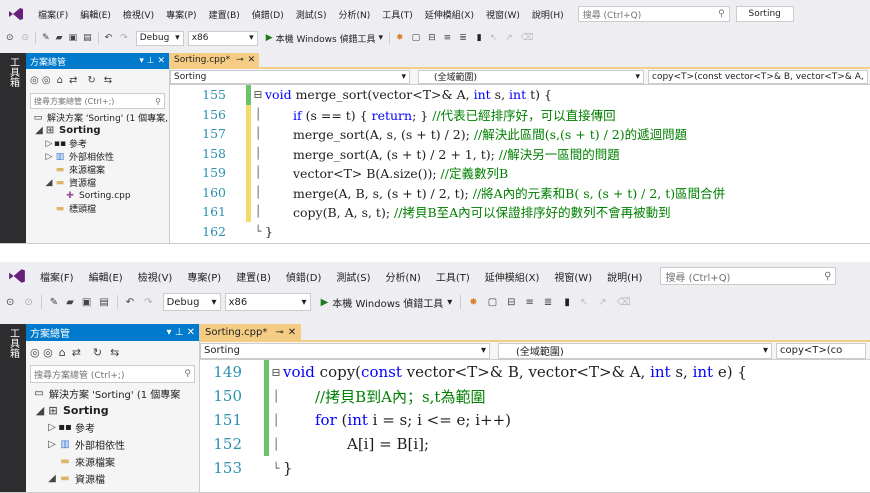 Image resolution: width=870 pixels, height=493 pixels. Describe the element at coordinates (311, 14) in the screenshot. I see `menu-test: 測試(S)` at that location.